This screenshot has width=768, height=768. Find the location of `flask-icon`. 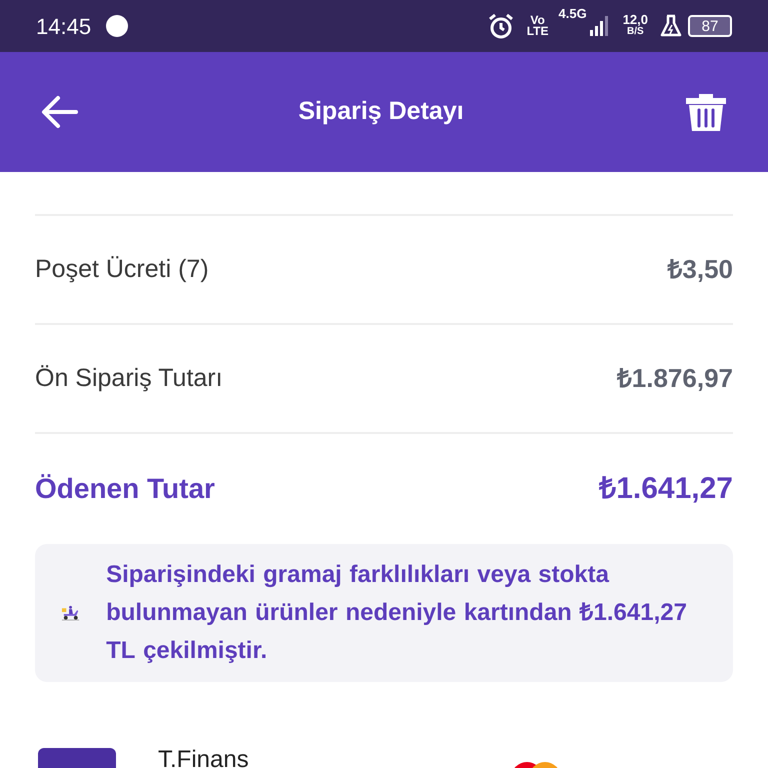

flask-icon is located at coordinates (671, 26).